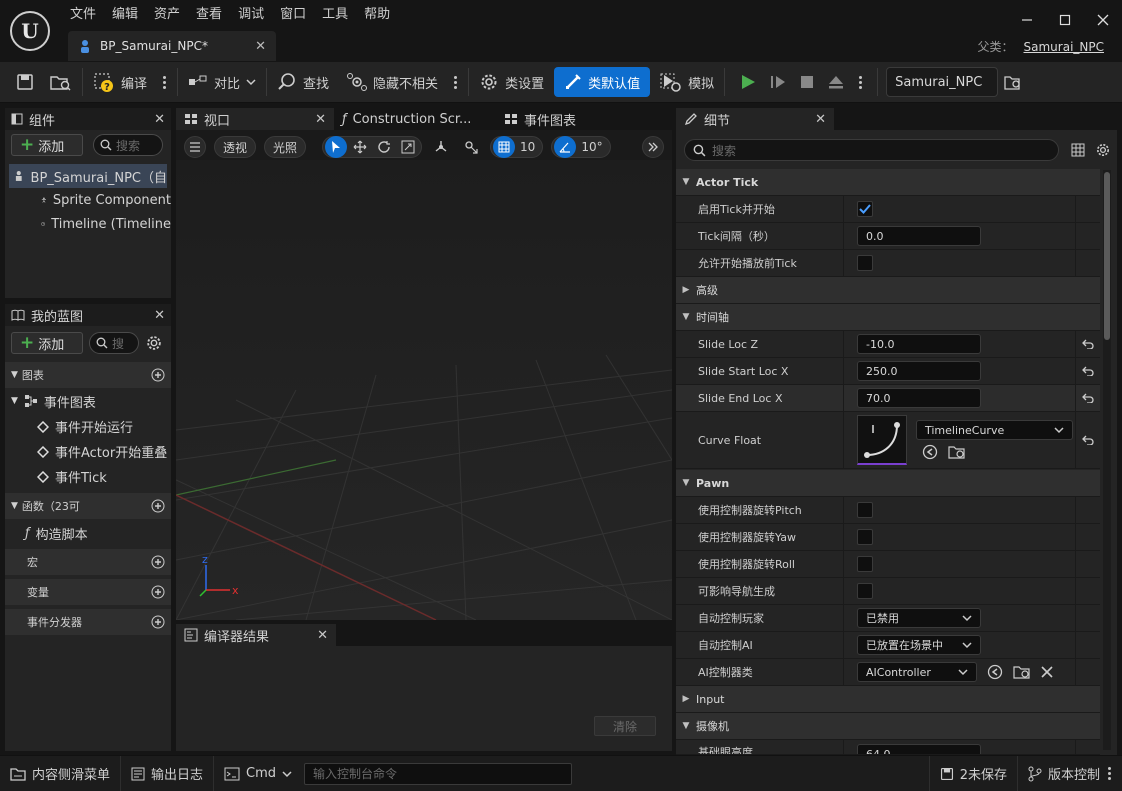  What do you see at coordinates (158, 622) in the screenshot?
I see `add-dispatcher-icon` at bounding box center [158, 622].